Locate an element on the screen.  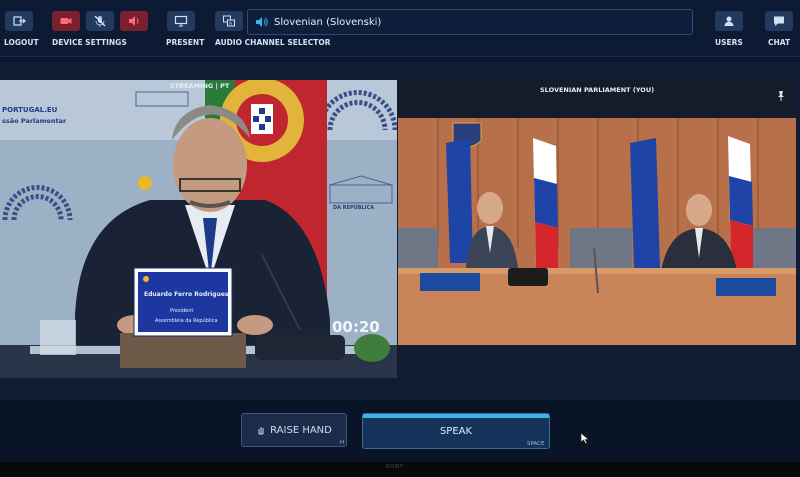
nameplate-org: Assembleia da República is located at coordinates (186, 321).